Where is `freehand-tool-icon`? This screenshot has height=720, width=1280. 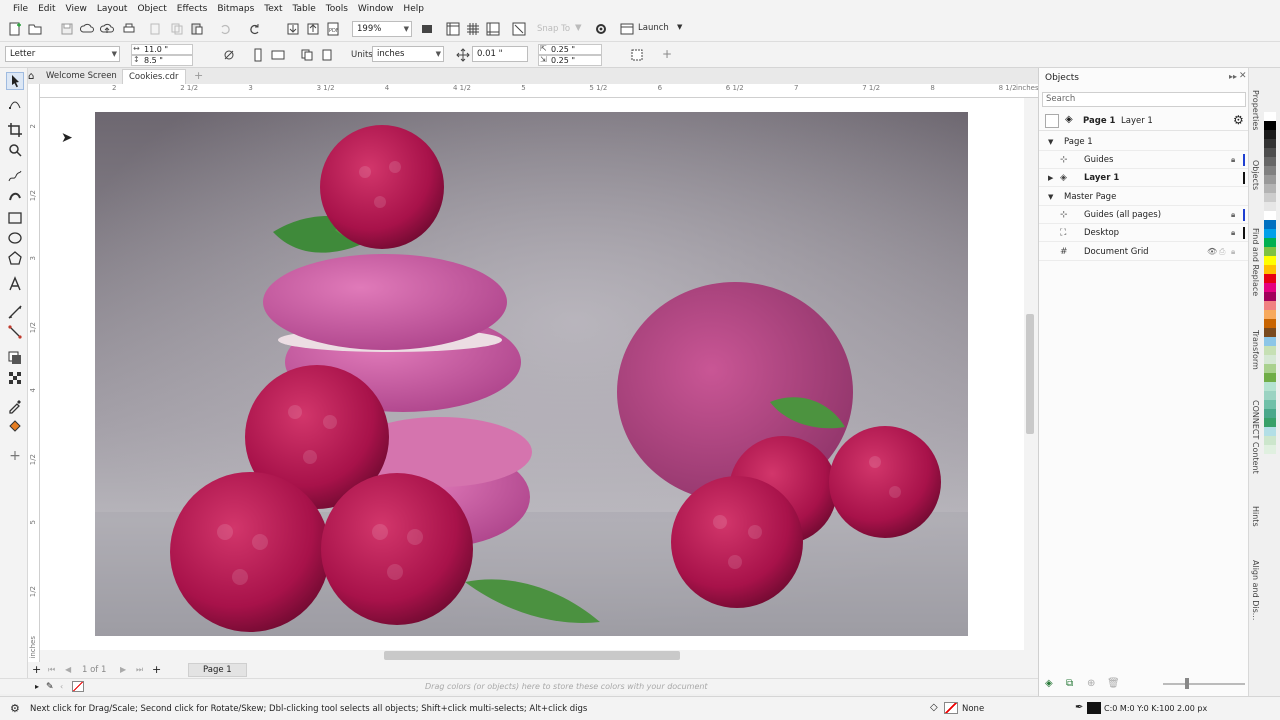
freehand-tool-icon is located at coordinates (15, 176).